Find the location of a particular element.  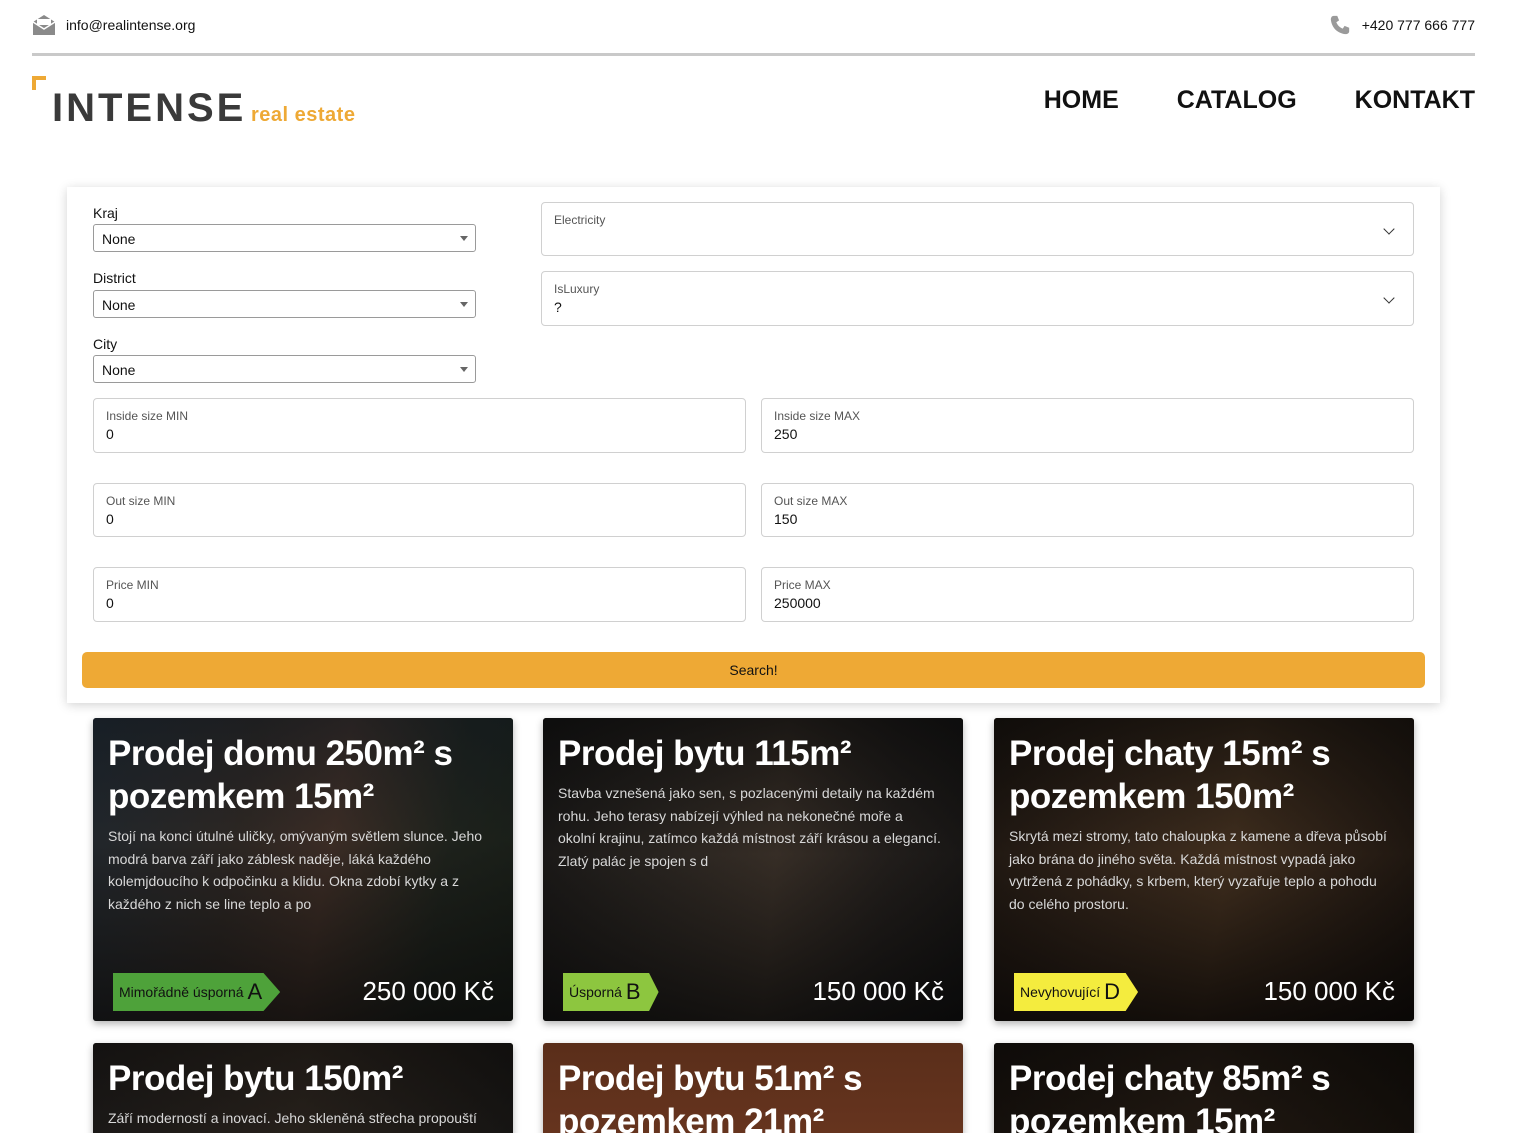

energy-grade: A is located at coordinates (255, 991).